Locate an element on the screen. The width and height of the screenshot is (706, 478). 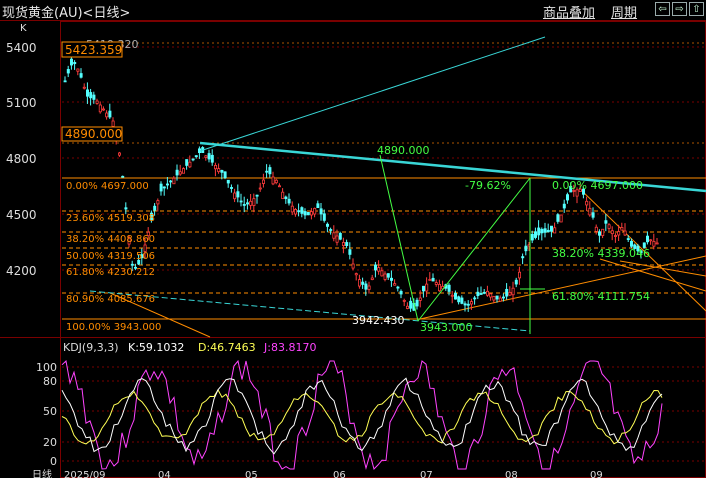
y-tick: 5400 is located at coordinates (21, 48).